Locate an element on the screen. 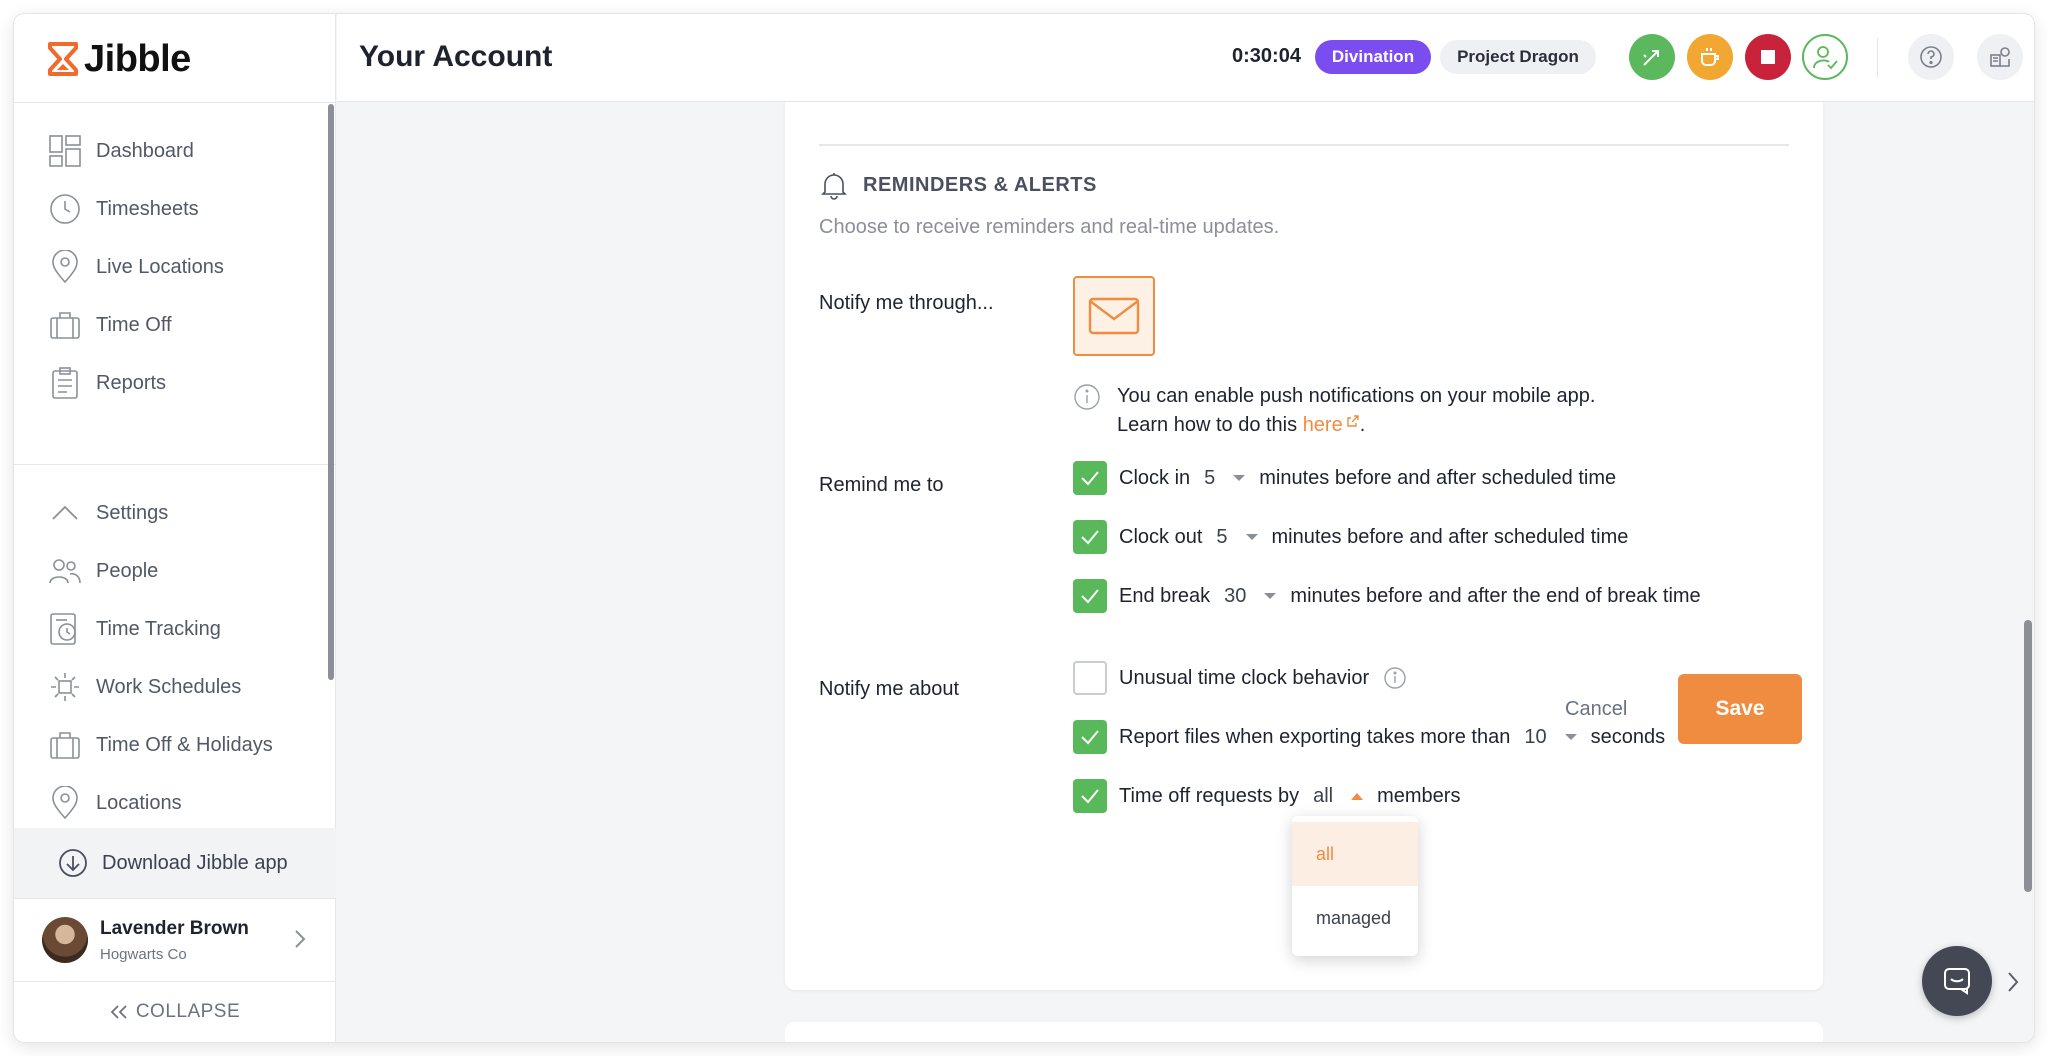 The image size is (2048, 1056). remind-label: Remind me to is located at coordinates (881, 485).